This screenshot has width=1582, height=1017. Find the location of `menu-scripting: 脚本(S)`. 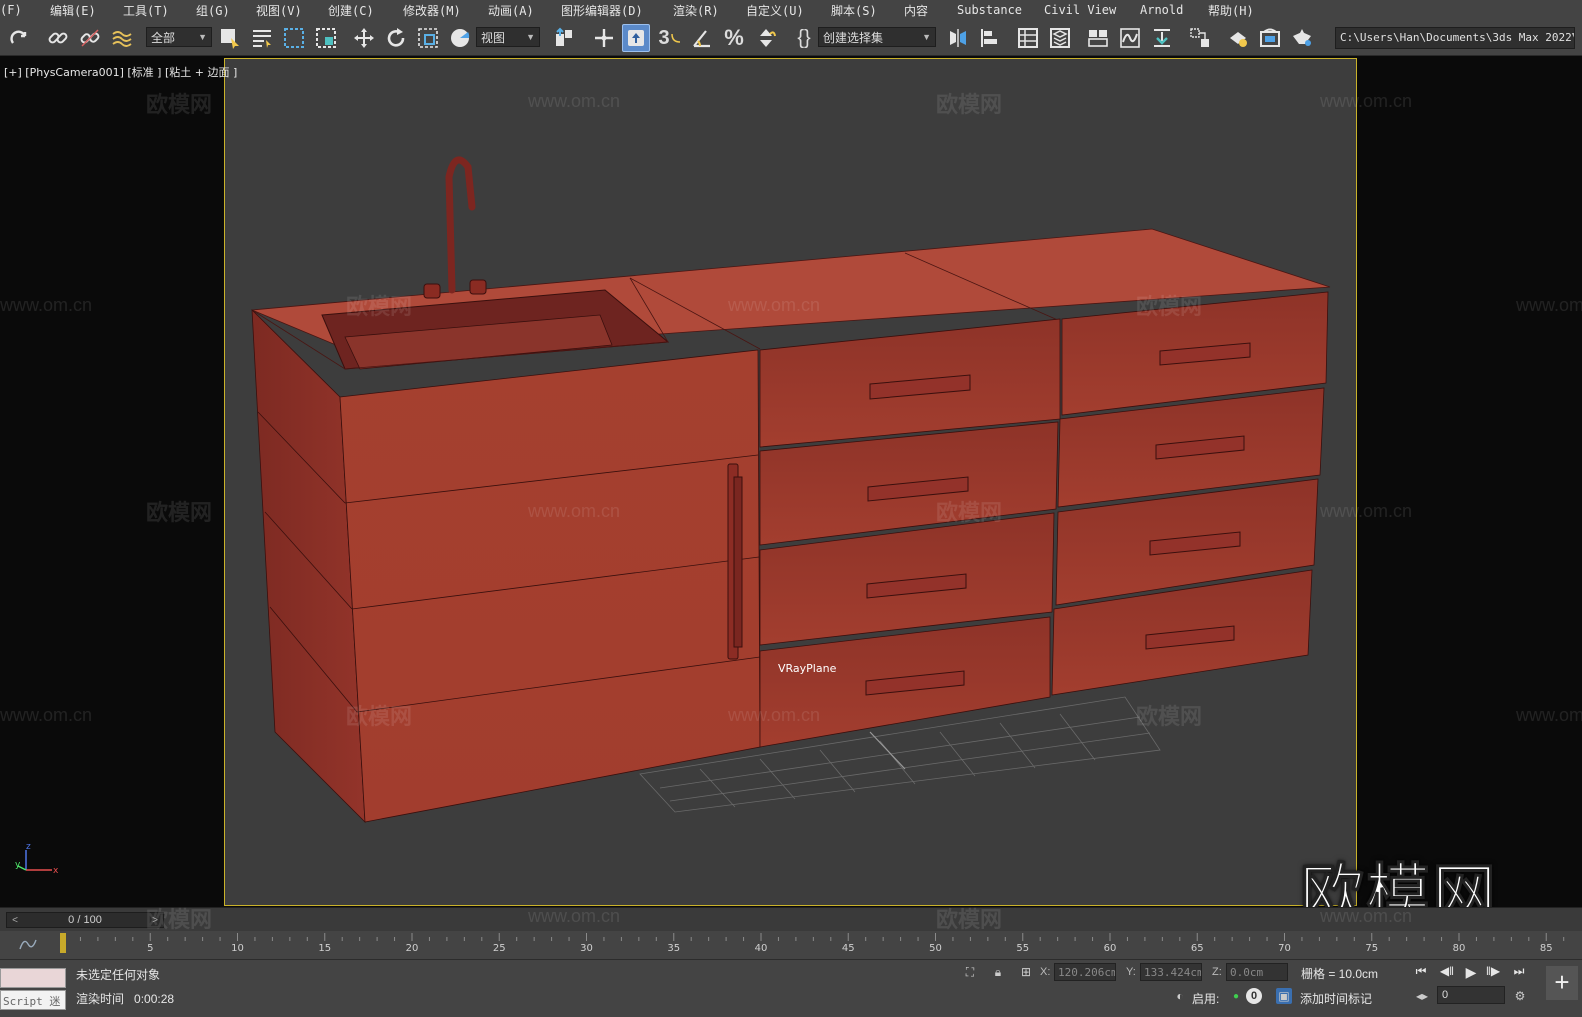

menu-scripting: 脚本(S) is located at coordinates (854, 10).